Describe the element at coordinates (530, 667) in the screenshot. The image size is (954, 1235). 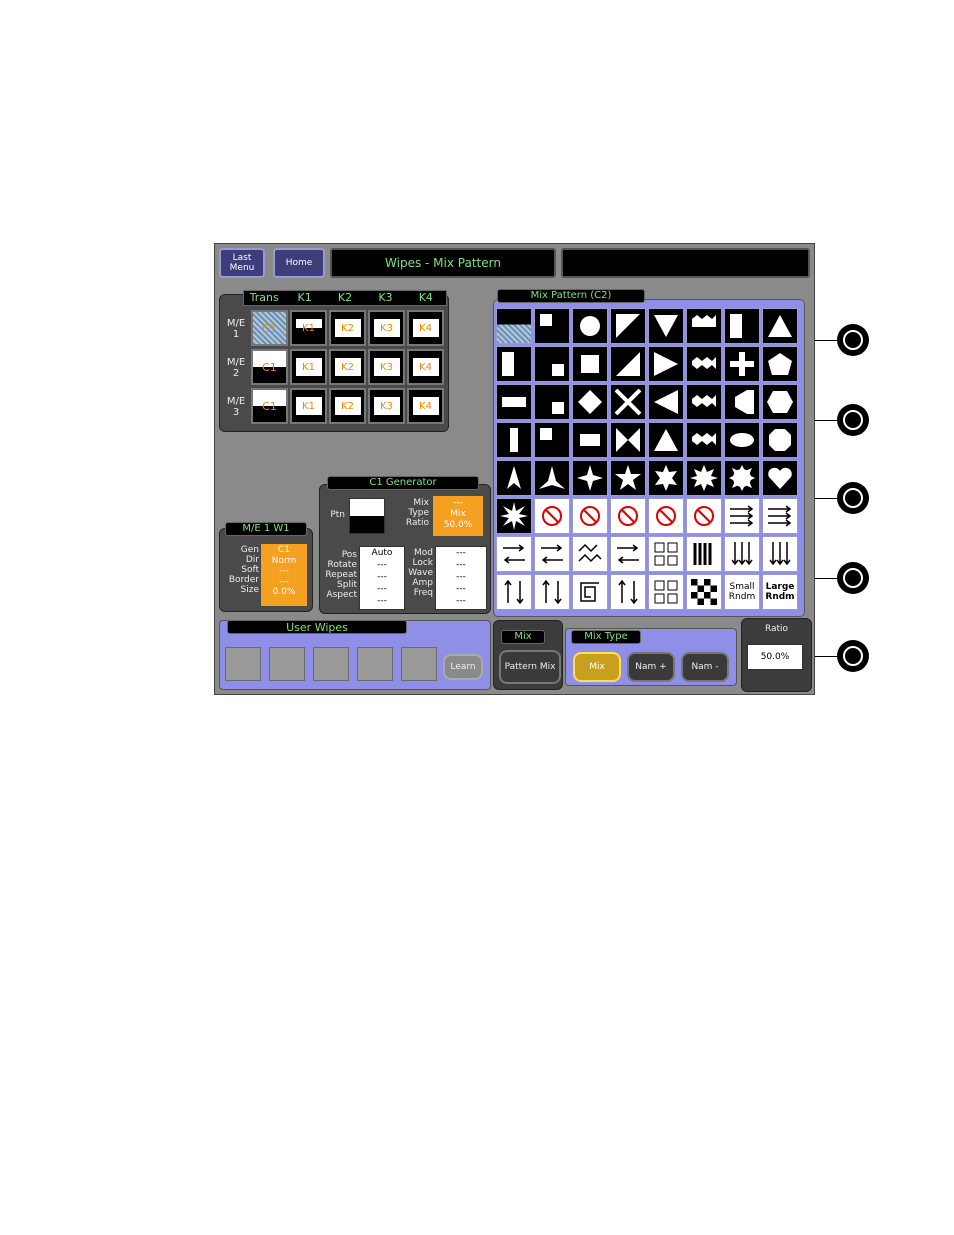
I see `pattern-mix-button: Pattern Mix` at that location.